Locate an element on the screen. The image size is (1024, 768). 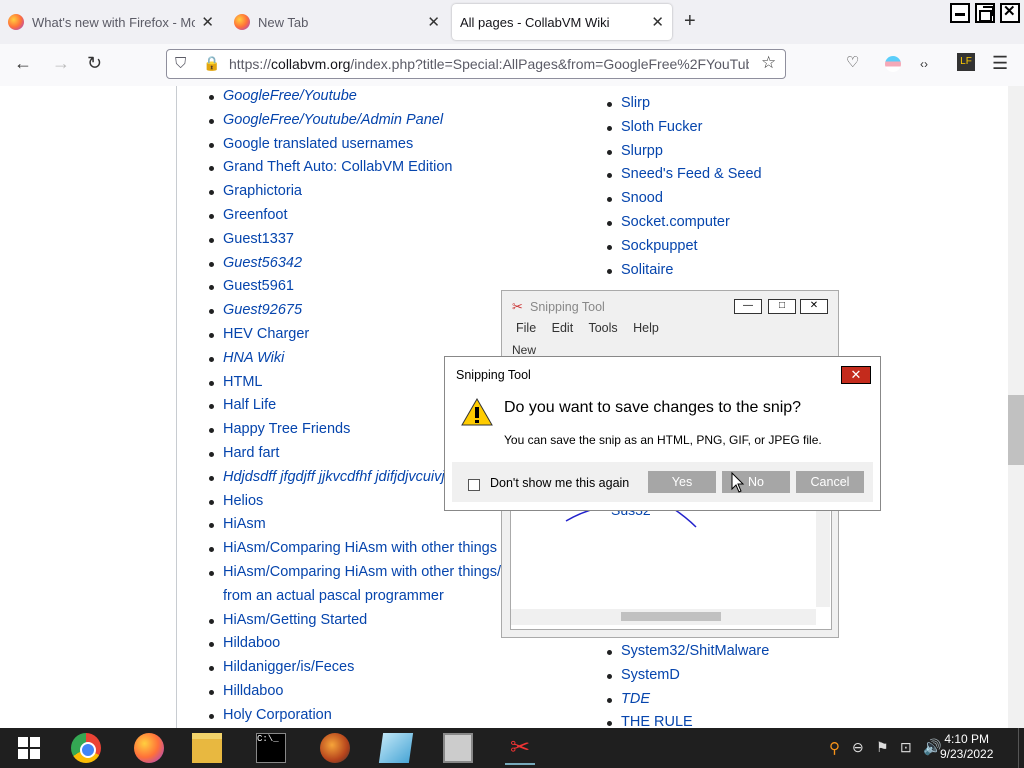
extension-lf-icon: LF is located at coordinates (966, 62).